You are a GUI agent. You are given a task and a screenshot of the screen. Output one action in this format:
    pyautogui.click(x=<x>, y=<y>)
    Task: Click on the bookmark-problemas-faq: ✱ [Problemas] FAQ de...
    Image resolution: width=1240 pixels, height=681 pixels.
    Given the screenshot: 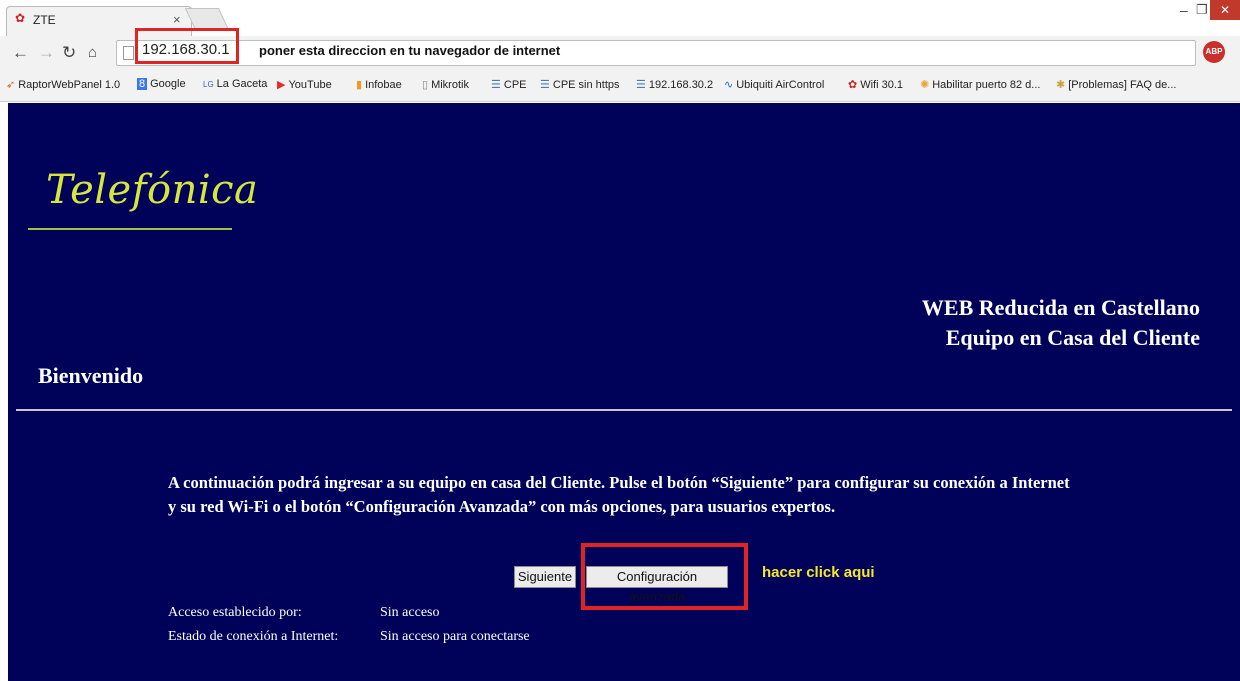 What is the action you would take?
    pyautogui.click(x=1116, y=84)
    